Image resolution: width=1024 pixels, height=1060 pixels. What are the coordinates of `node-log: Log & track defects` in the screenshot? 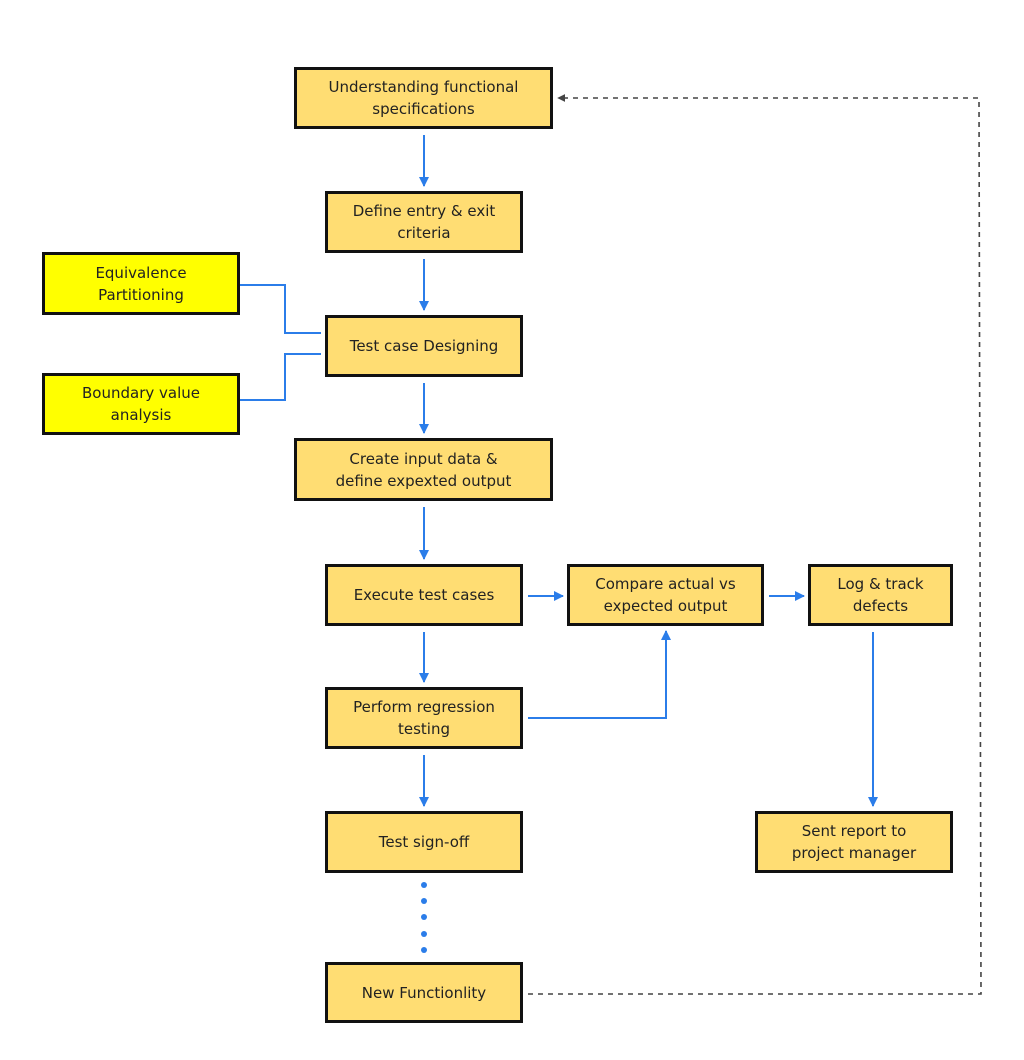 It's located at (880, 595).